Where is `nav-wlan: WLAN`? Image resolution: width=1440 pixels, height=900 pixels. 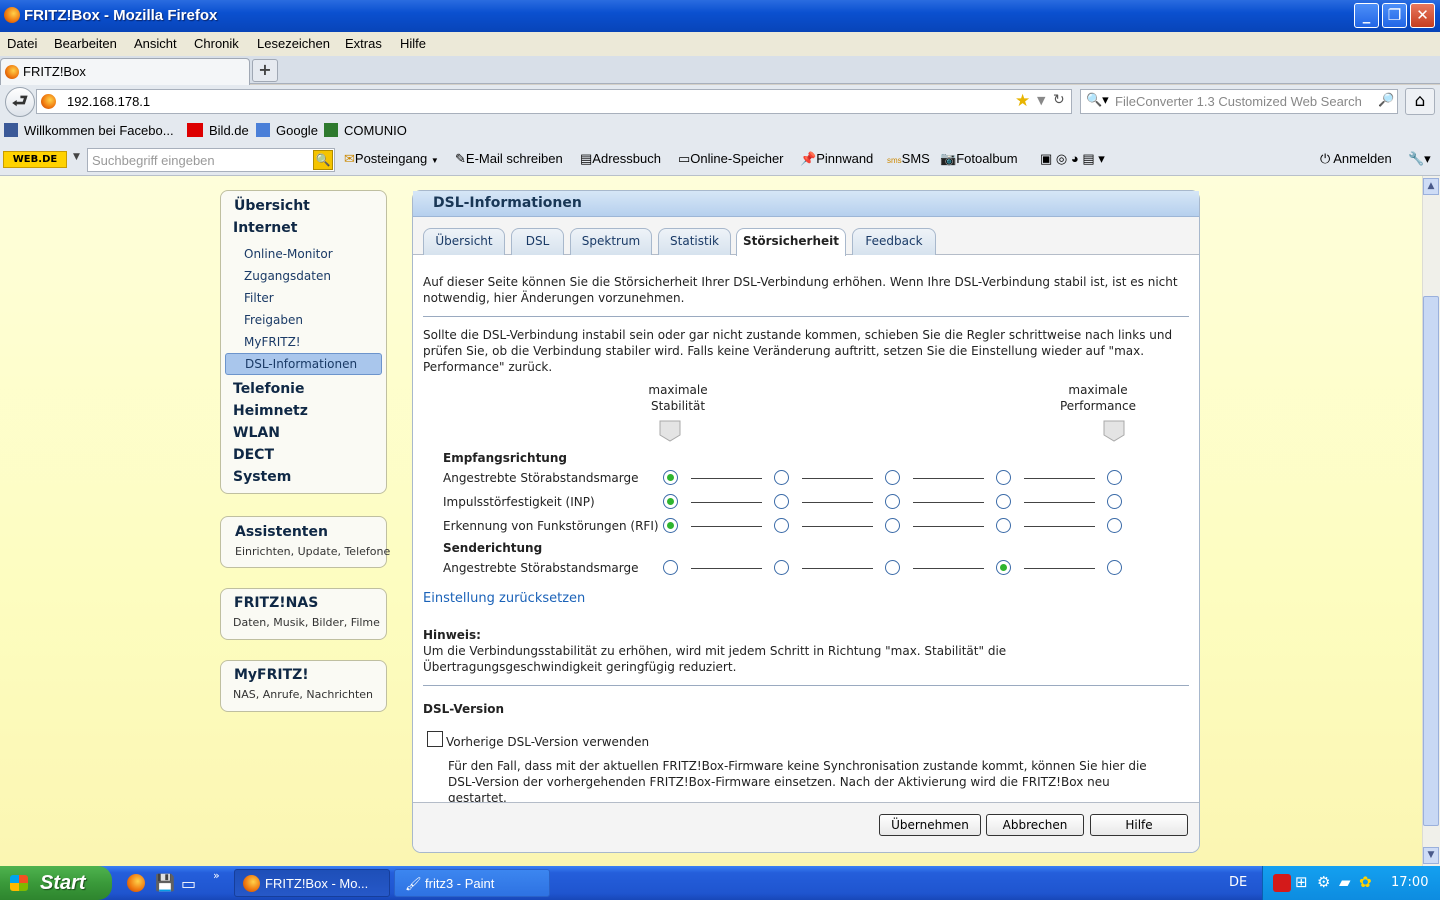 nav-wlan: WLAN is located at coordinates (256, 433).